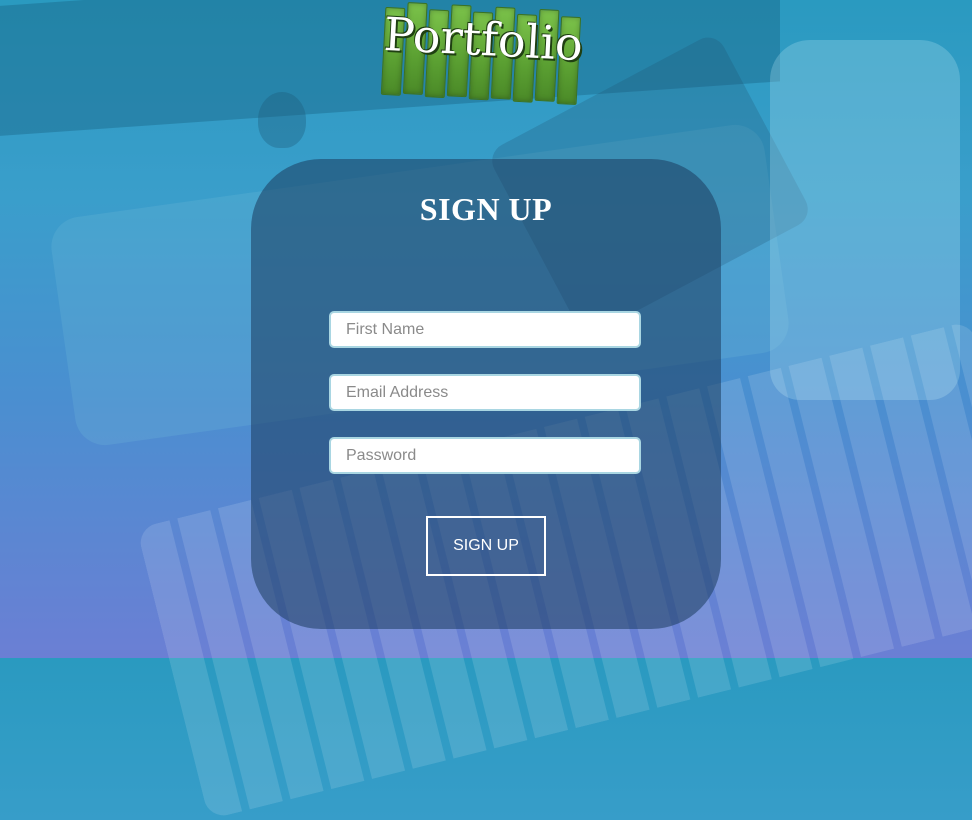 Image resolution: width=972 pixels, height=820 pixels. I want to click on logo-text: Portfolio, so click(483, 39).